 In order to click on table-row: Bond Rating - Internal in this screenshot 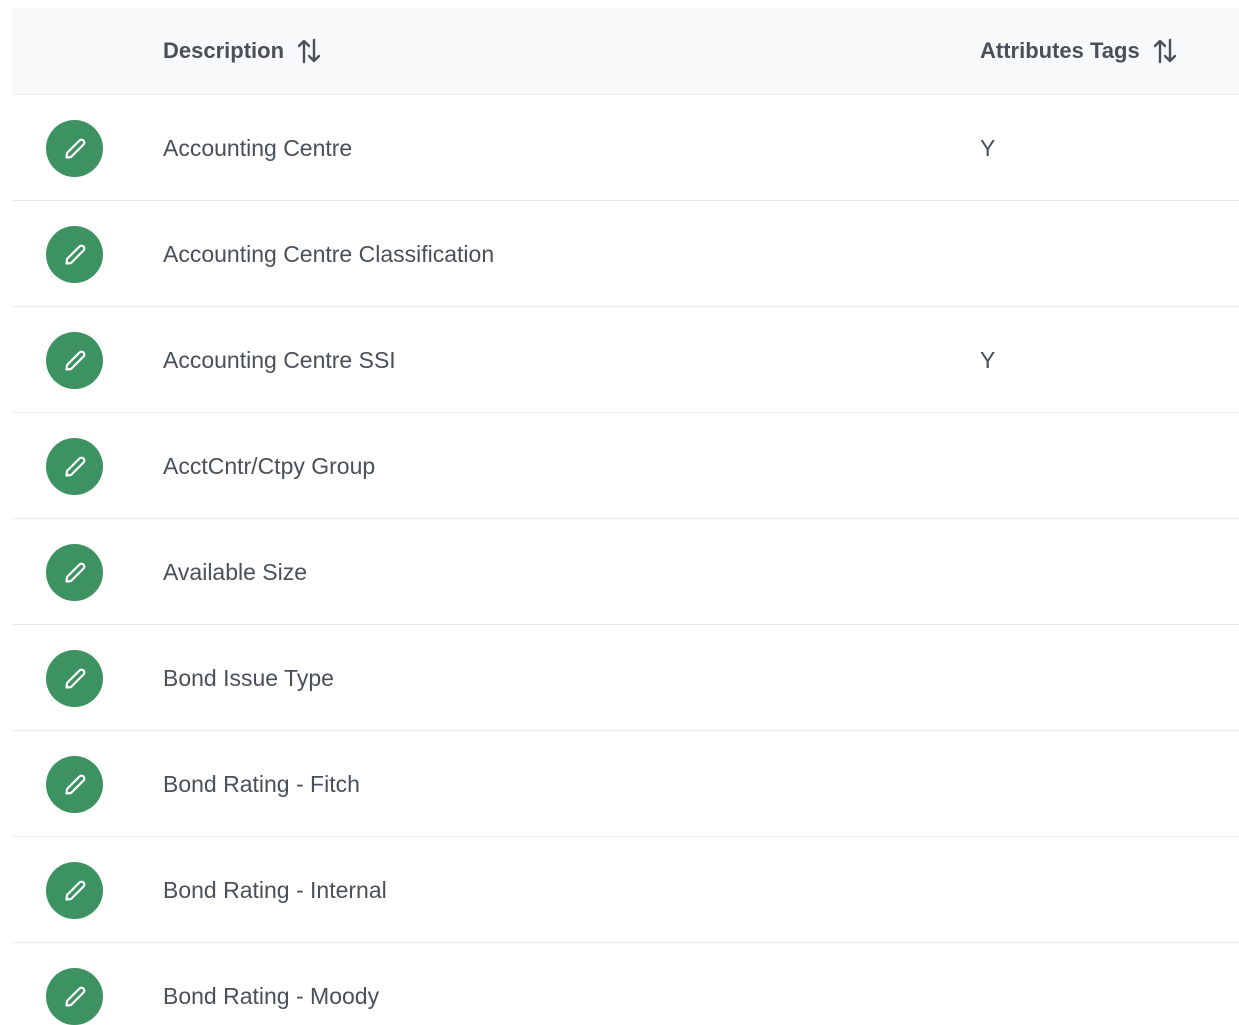, I will do `click(625, 890)`.